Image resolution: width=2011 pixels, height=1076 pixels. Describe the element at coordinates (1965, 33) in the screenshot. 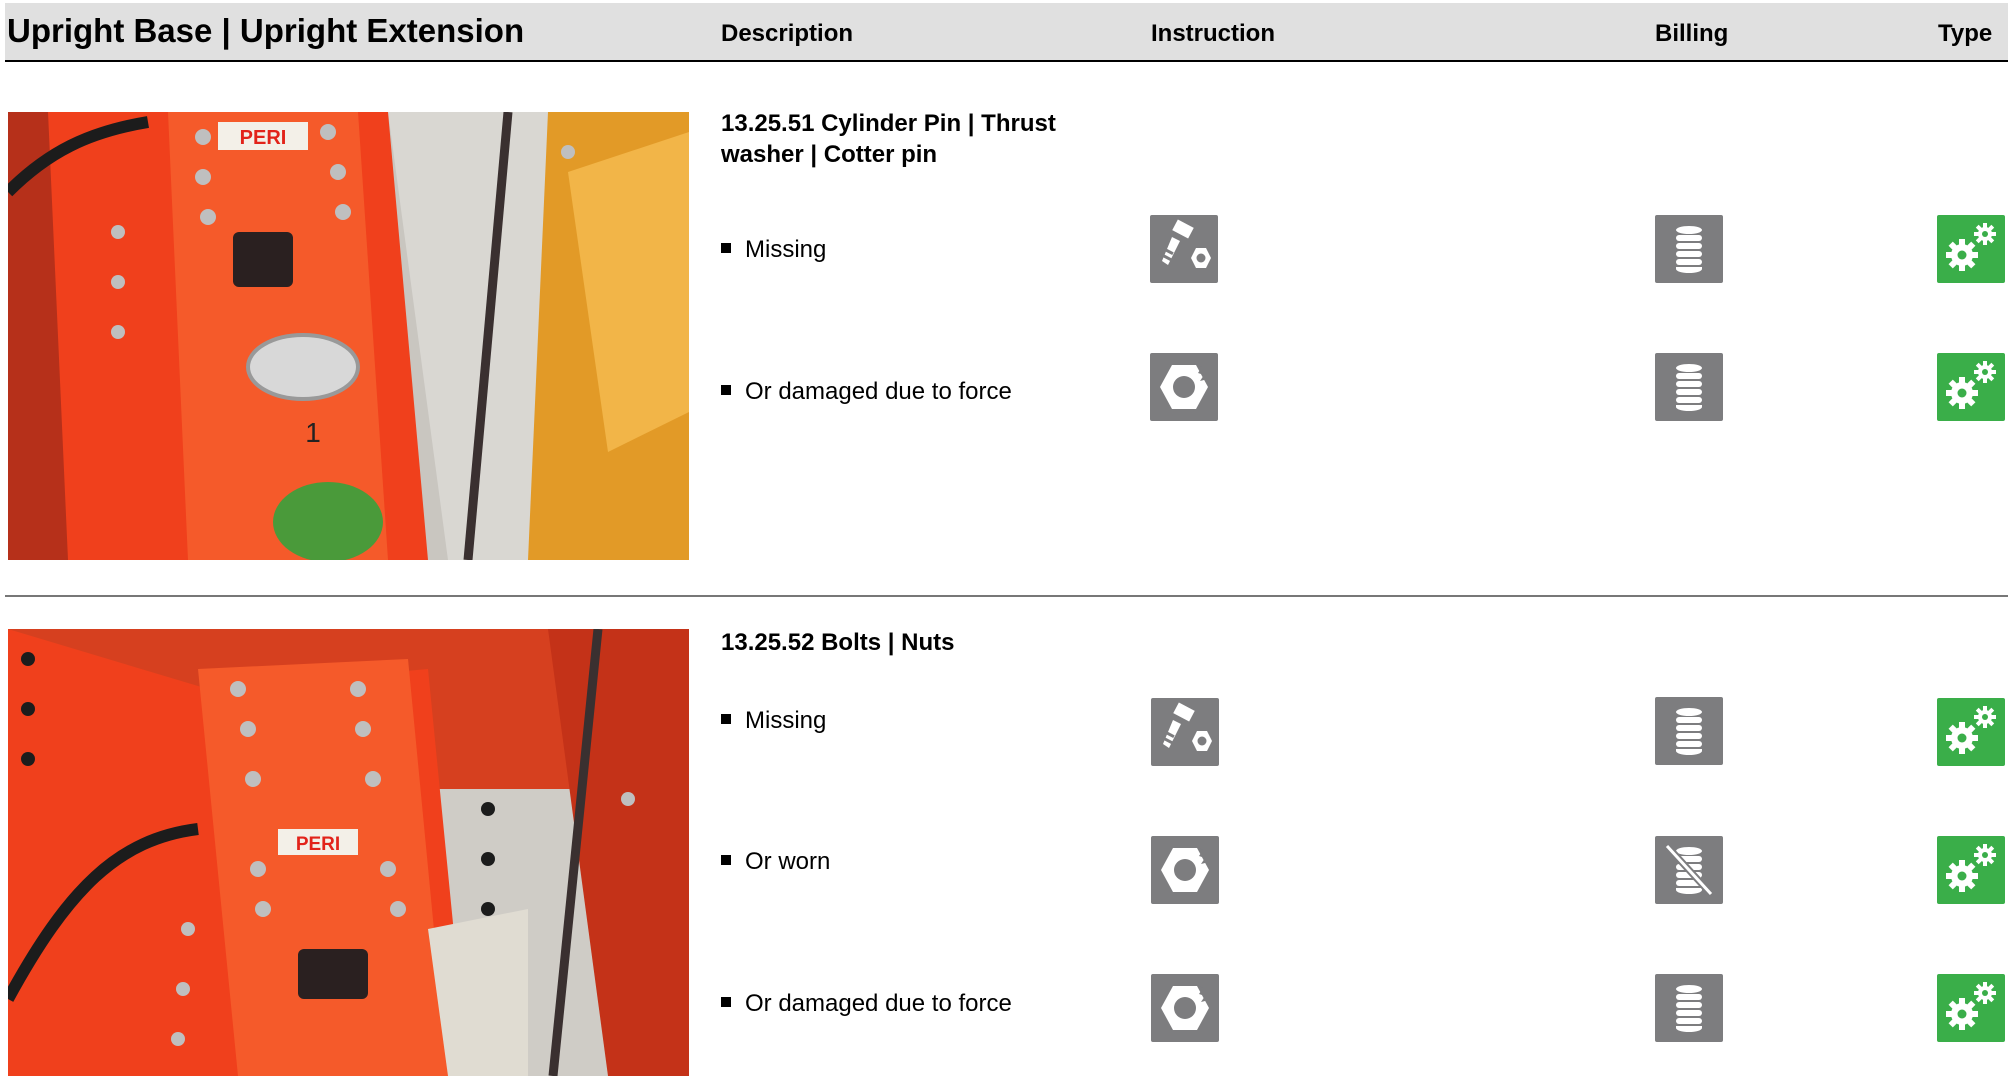

I see `column-header-type: Type` at that location.